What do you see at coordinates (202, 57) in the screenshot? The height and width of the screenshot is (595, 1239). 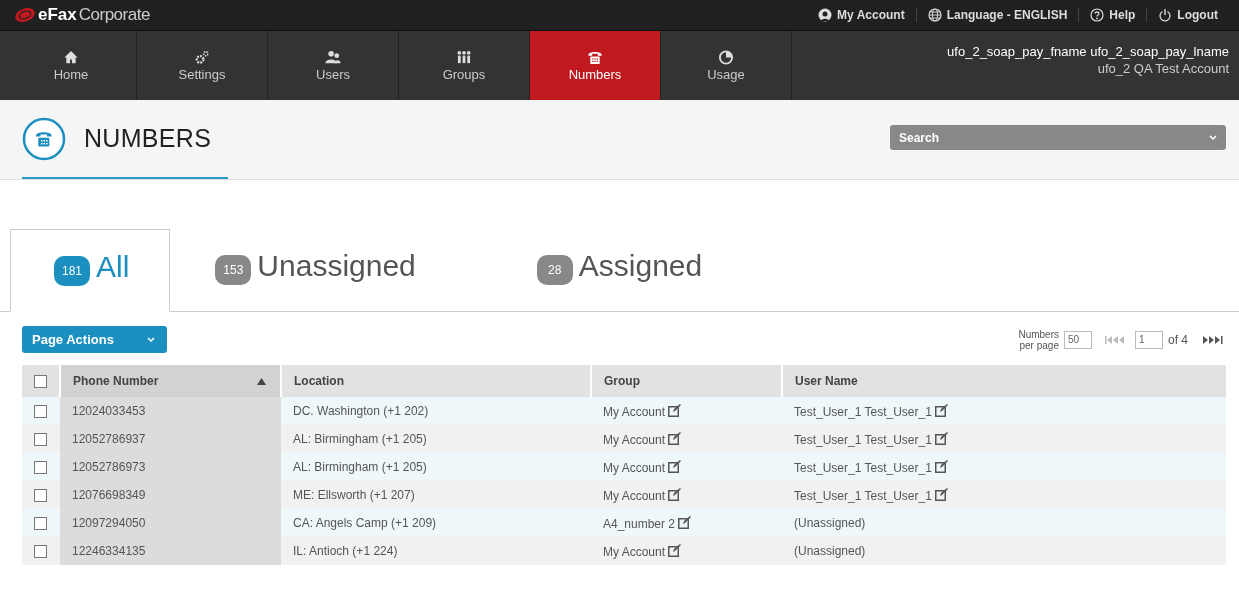 I see `gears-icon` at bounding box center [202, 57].